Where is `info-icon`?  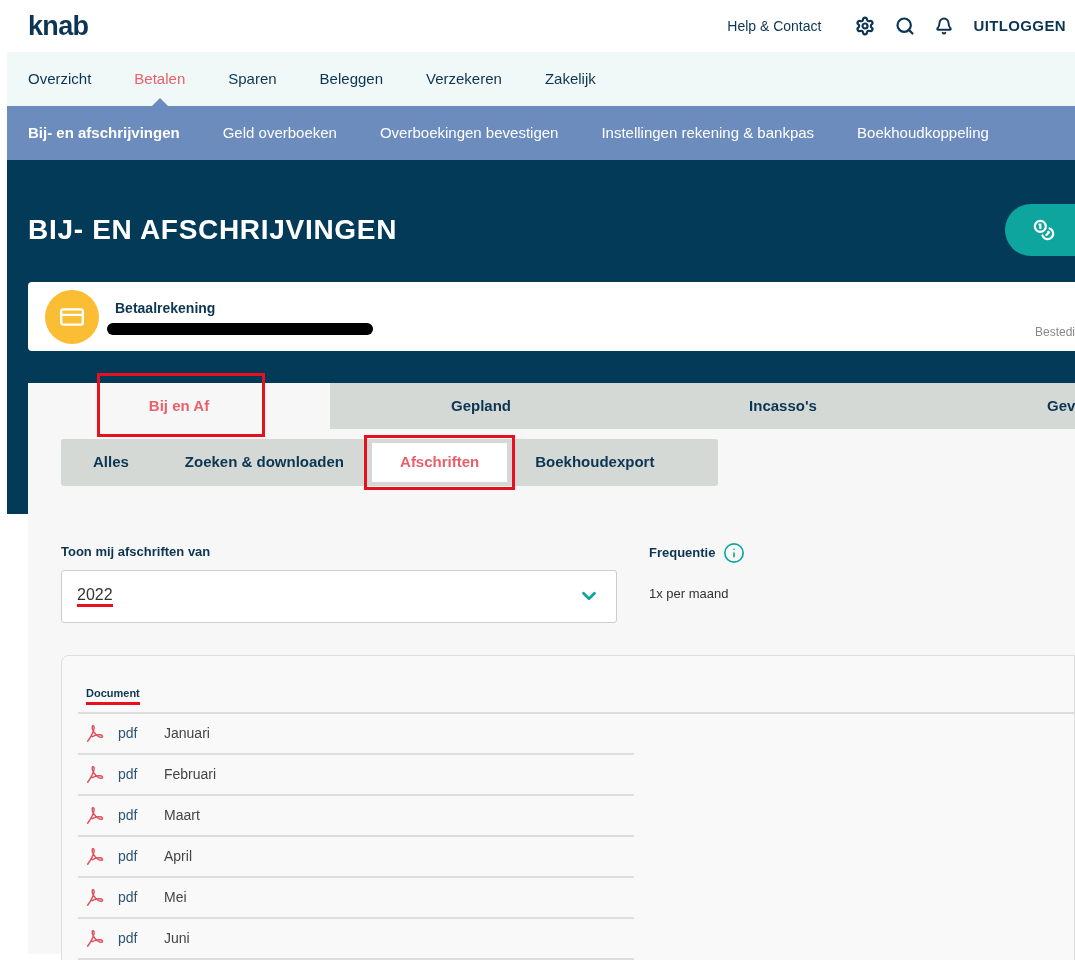
info-icon is located at coordinates (734, 553).